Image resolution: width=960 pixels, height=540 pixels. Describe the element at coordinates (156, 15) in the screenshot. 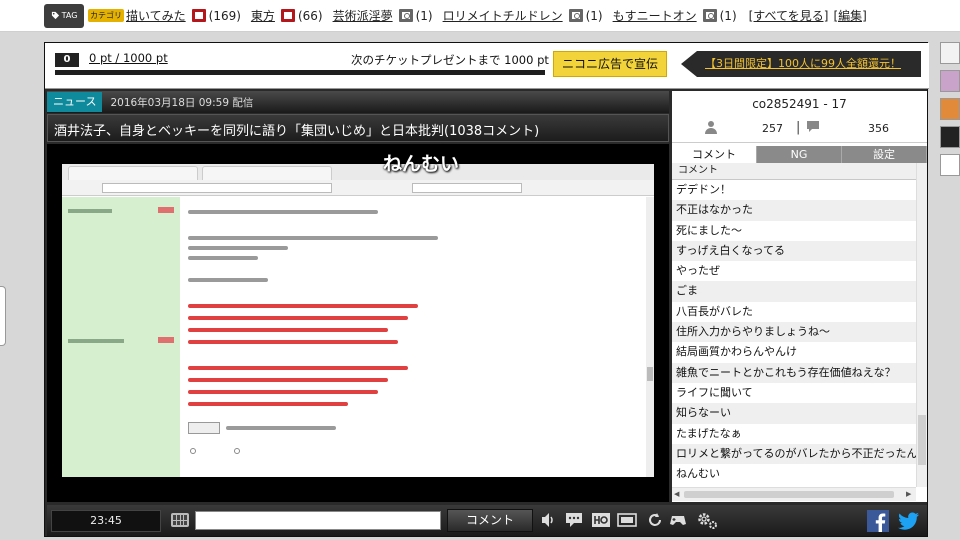

I see `tag-link: 描いてみた` at that location.